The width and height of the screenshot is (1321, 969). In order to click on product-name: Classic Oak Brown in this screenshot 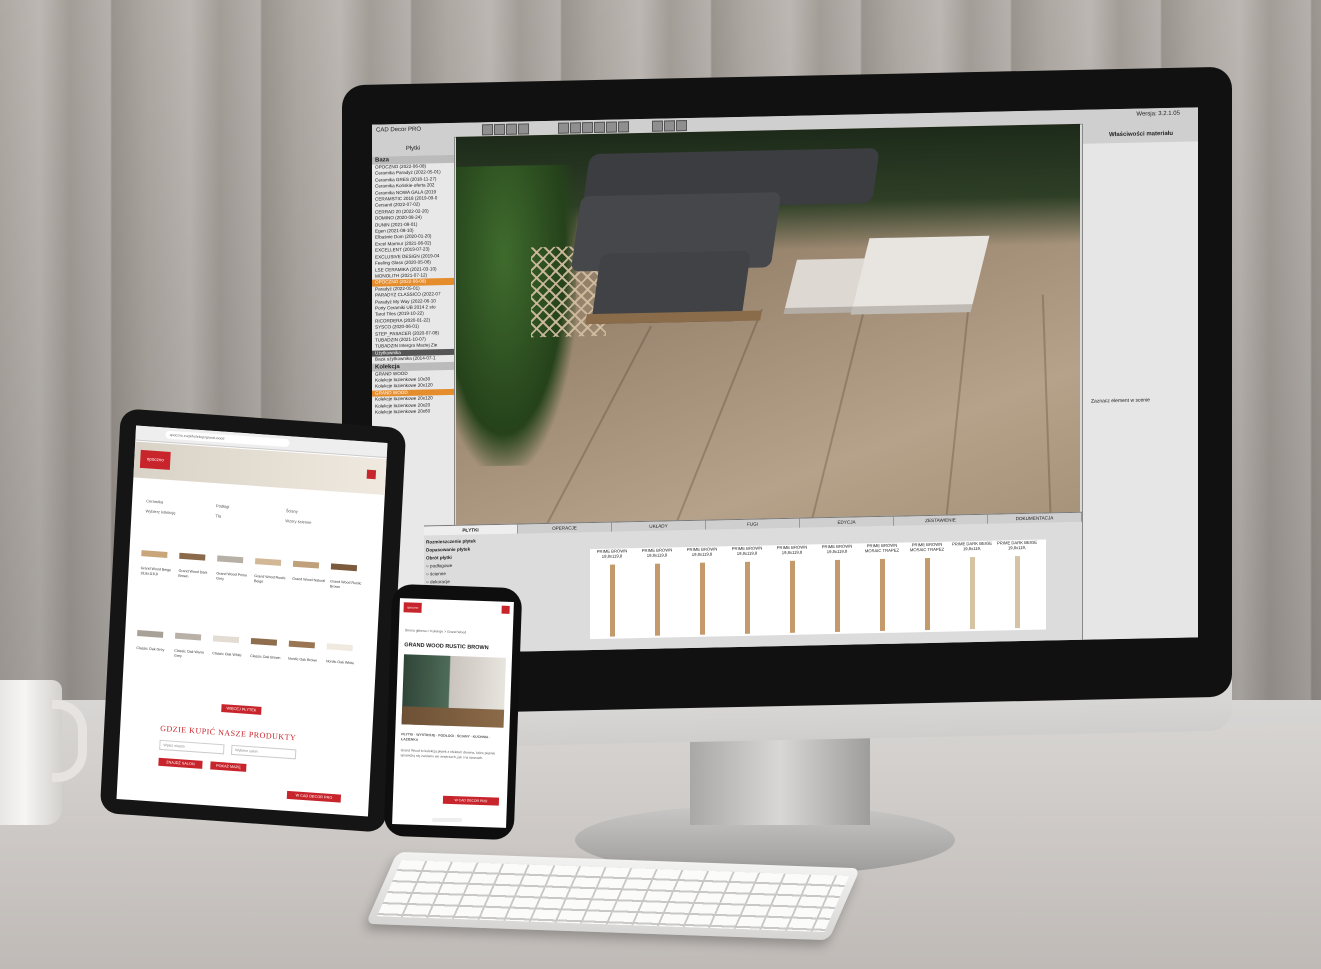, I will do `click(267, 657)`.